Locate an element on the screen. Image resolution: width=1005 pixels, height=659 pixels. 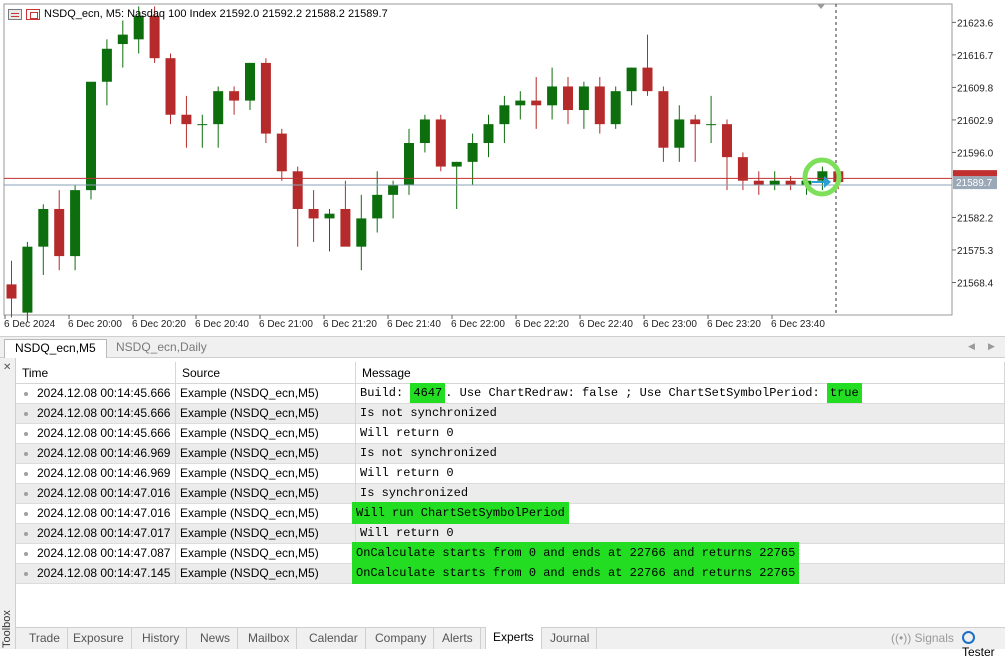
log-message-cell: Will return 0 is located at coordinates (680, 534).